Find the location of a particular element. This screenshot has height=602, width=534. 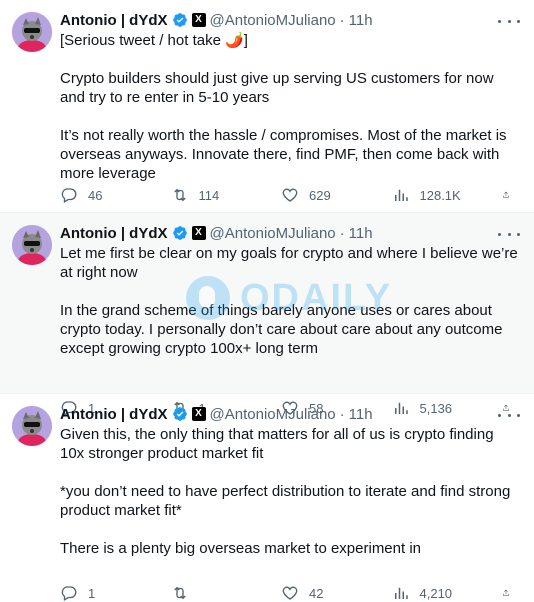

tweet-actions: 46 114 629 128.1K is located at coordinates (290, 195).